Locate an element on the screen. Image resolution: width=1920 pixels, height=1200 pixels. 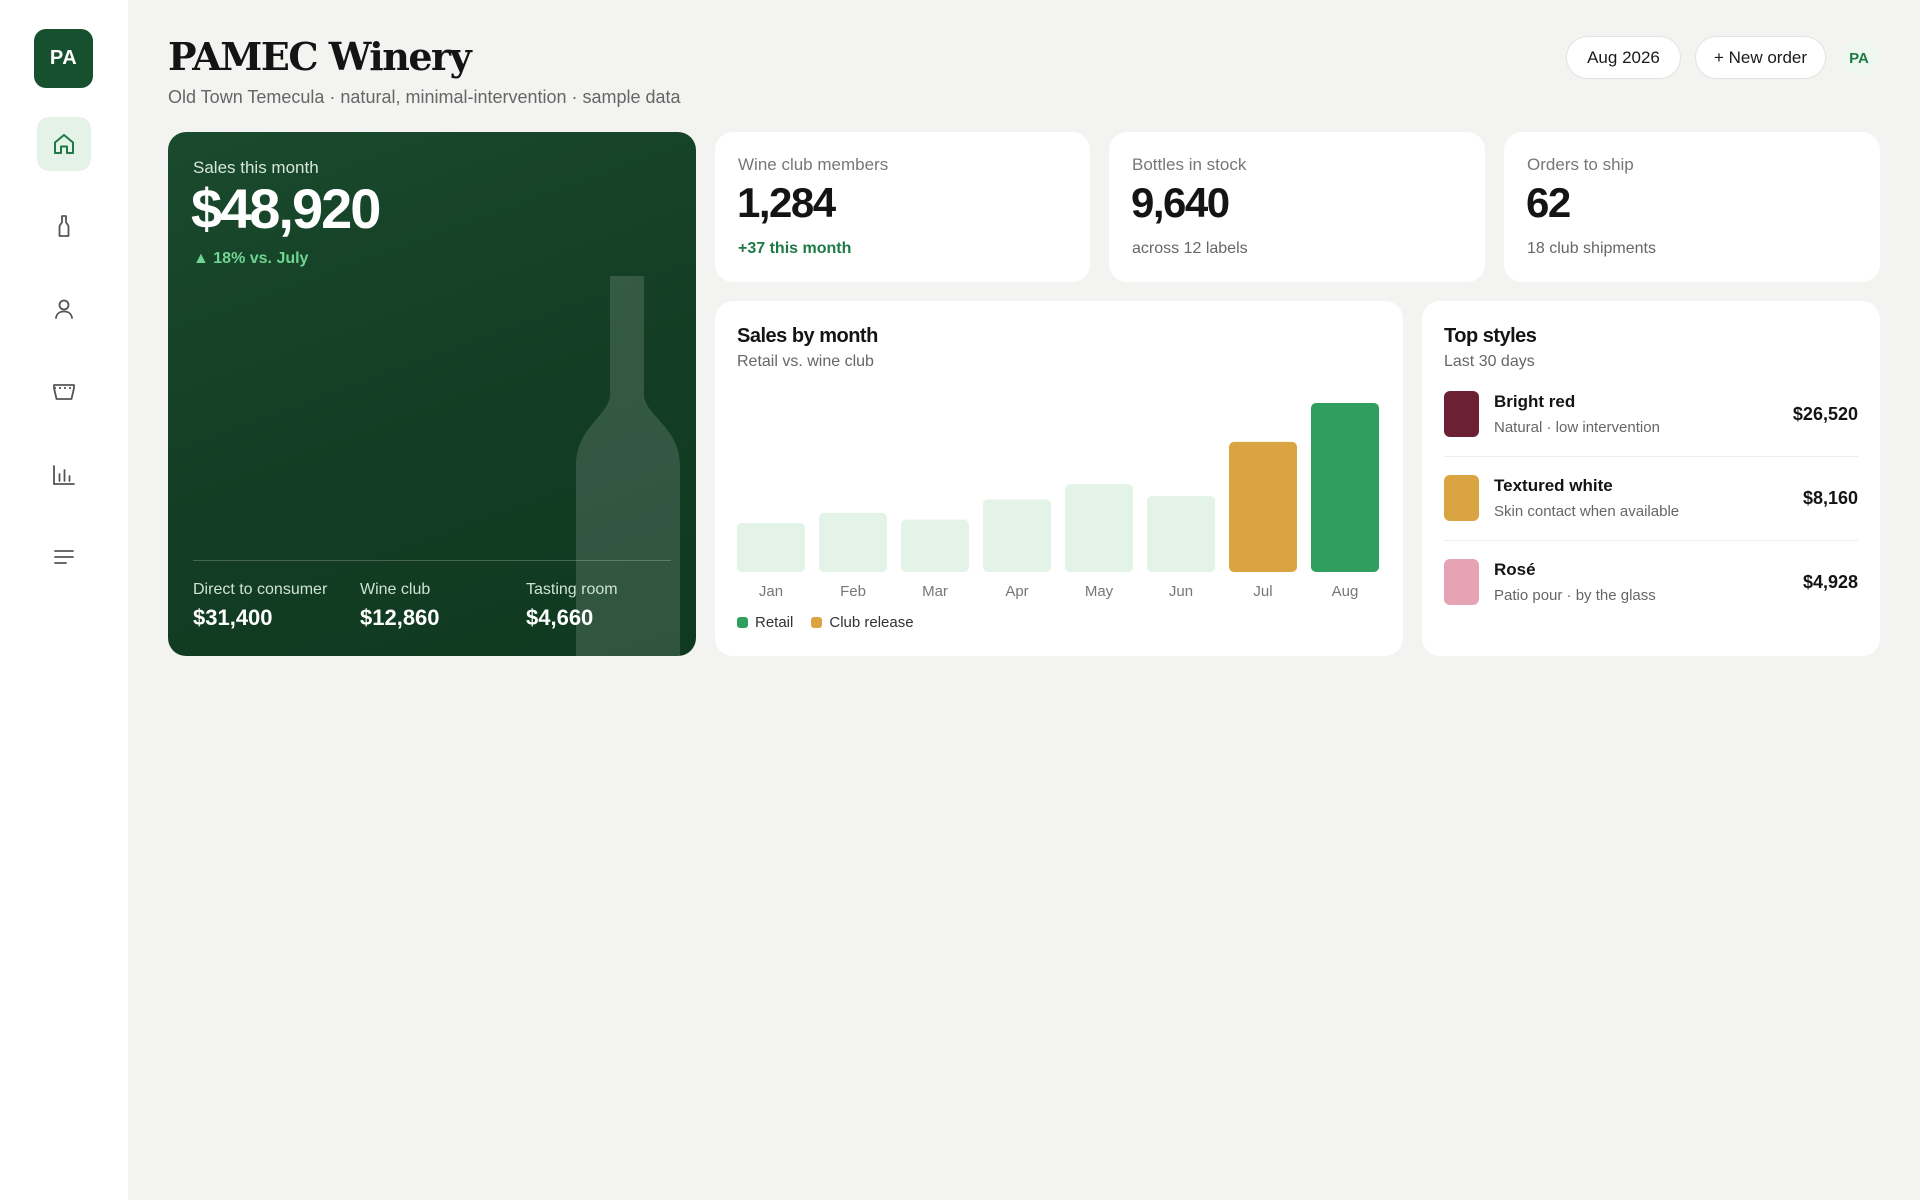
hero-stat-label: Tasting room is located at coordinates (572, 589).